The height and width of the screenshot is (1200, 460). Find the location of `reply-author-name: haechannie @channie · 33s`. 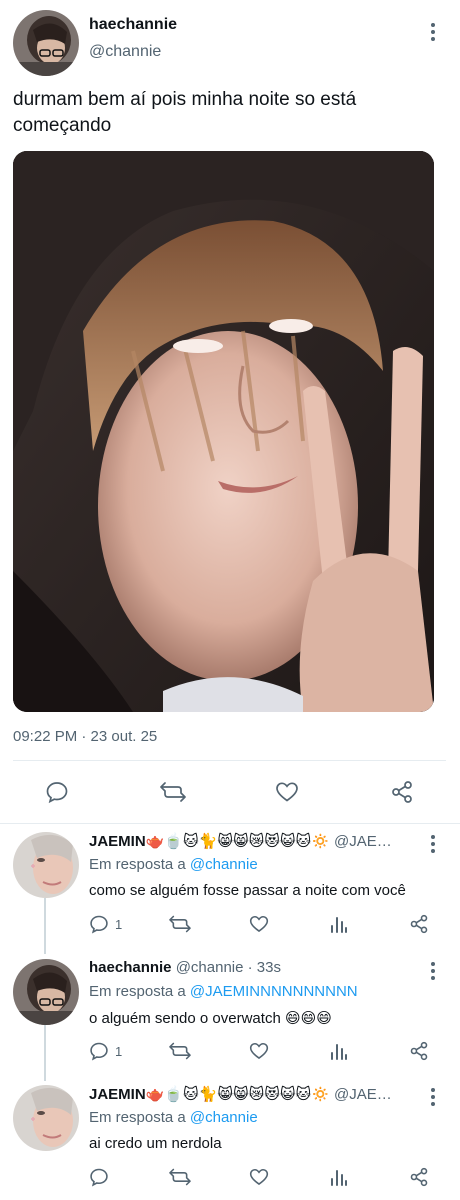

reply-author-name: haechannie @channie · 33s is located at coordinates (185, 967).